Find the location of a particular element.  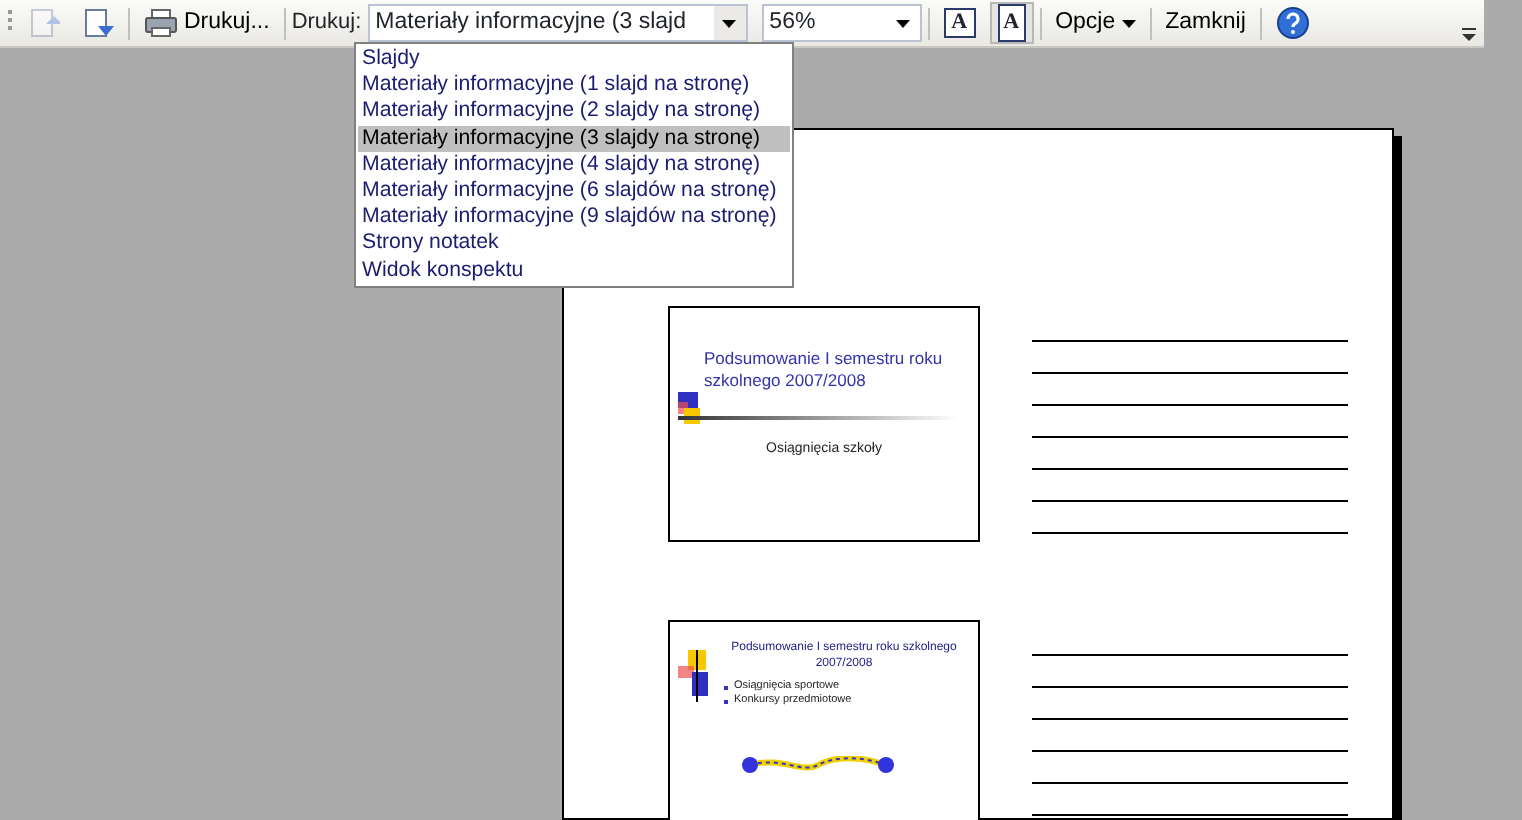

help-icon is located at coordinates (1292, 23).